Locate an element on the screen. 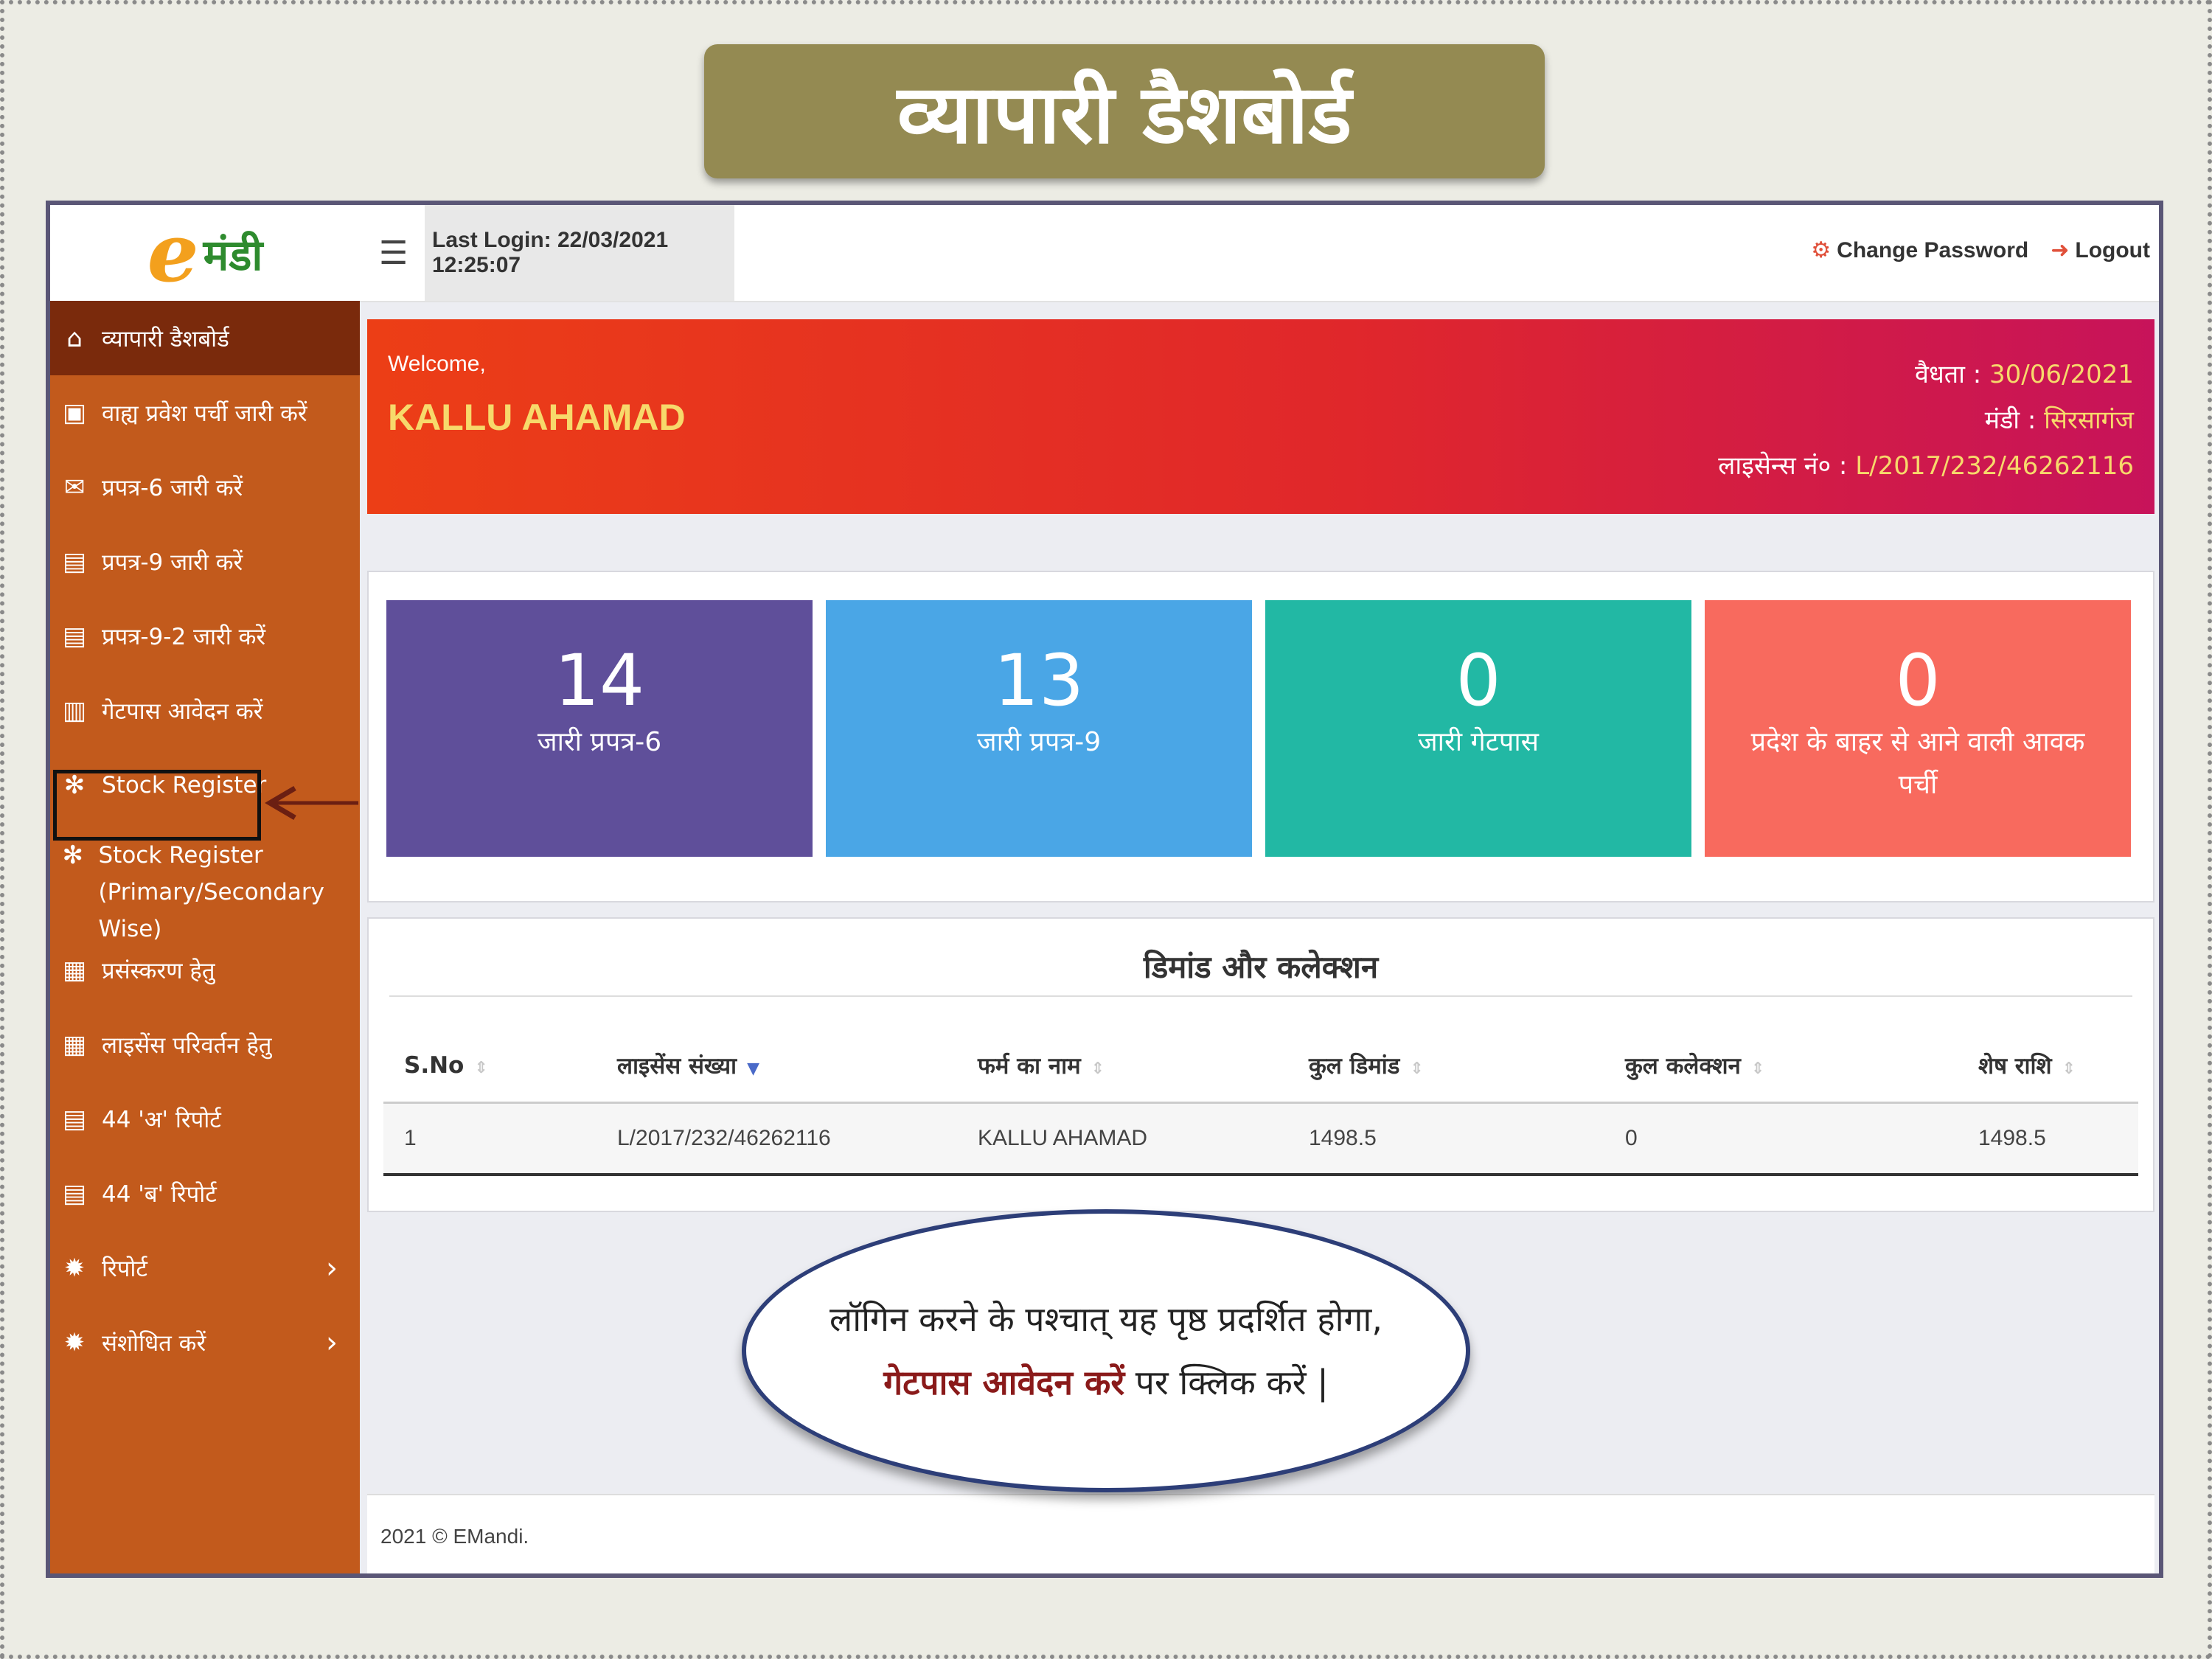  cell-total-collection: 0 is located at coordinates (1781, 1139).